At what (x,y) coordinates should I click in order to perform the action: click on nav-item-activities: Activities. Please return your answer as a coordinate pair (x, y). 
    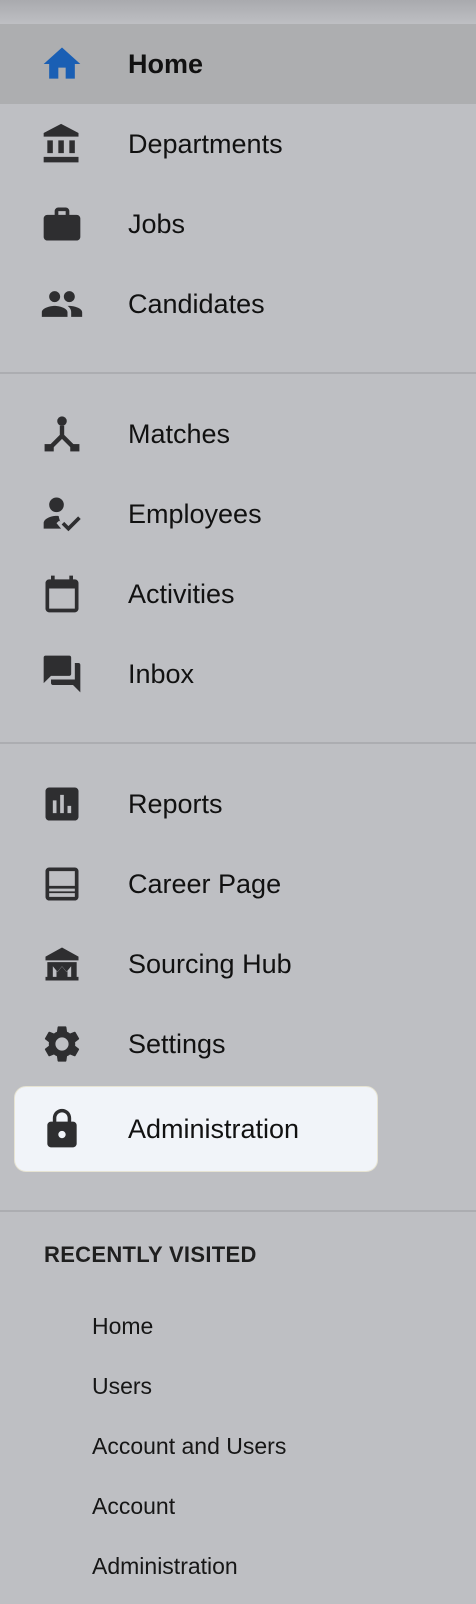
    Looking at the image, I should click on (238, 594).